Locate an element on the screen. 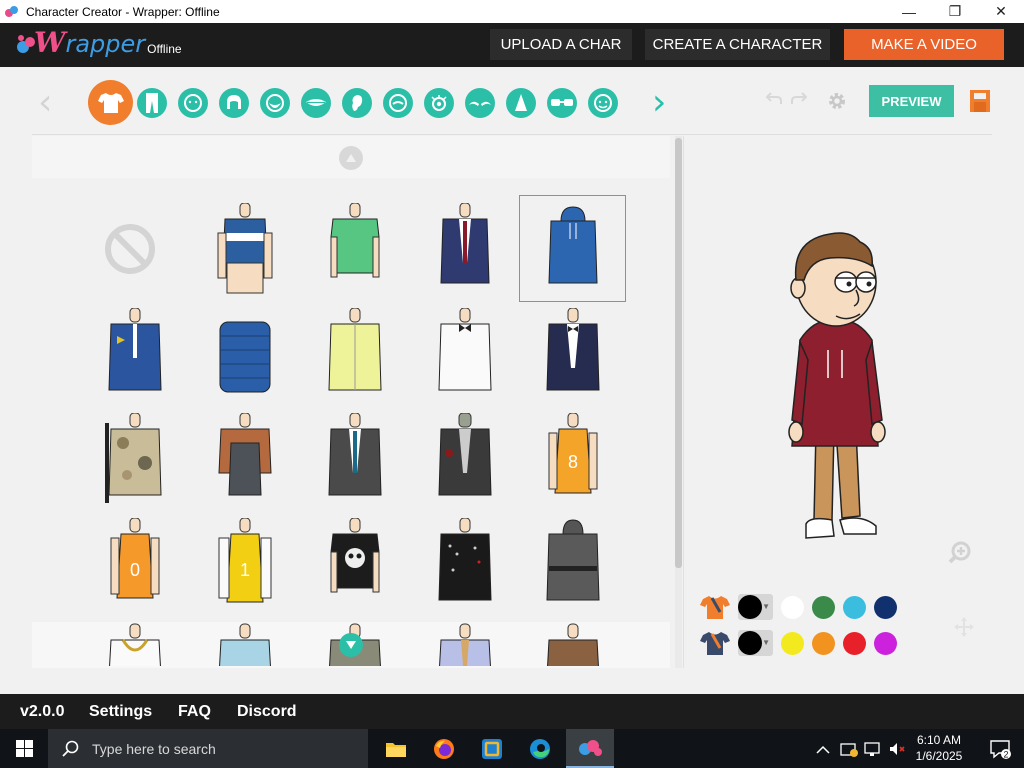 This screenshot has height=768, width=1024. toolbar-divider is located at coordinates (512, 134).